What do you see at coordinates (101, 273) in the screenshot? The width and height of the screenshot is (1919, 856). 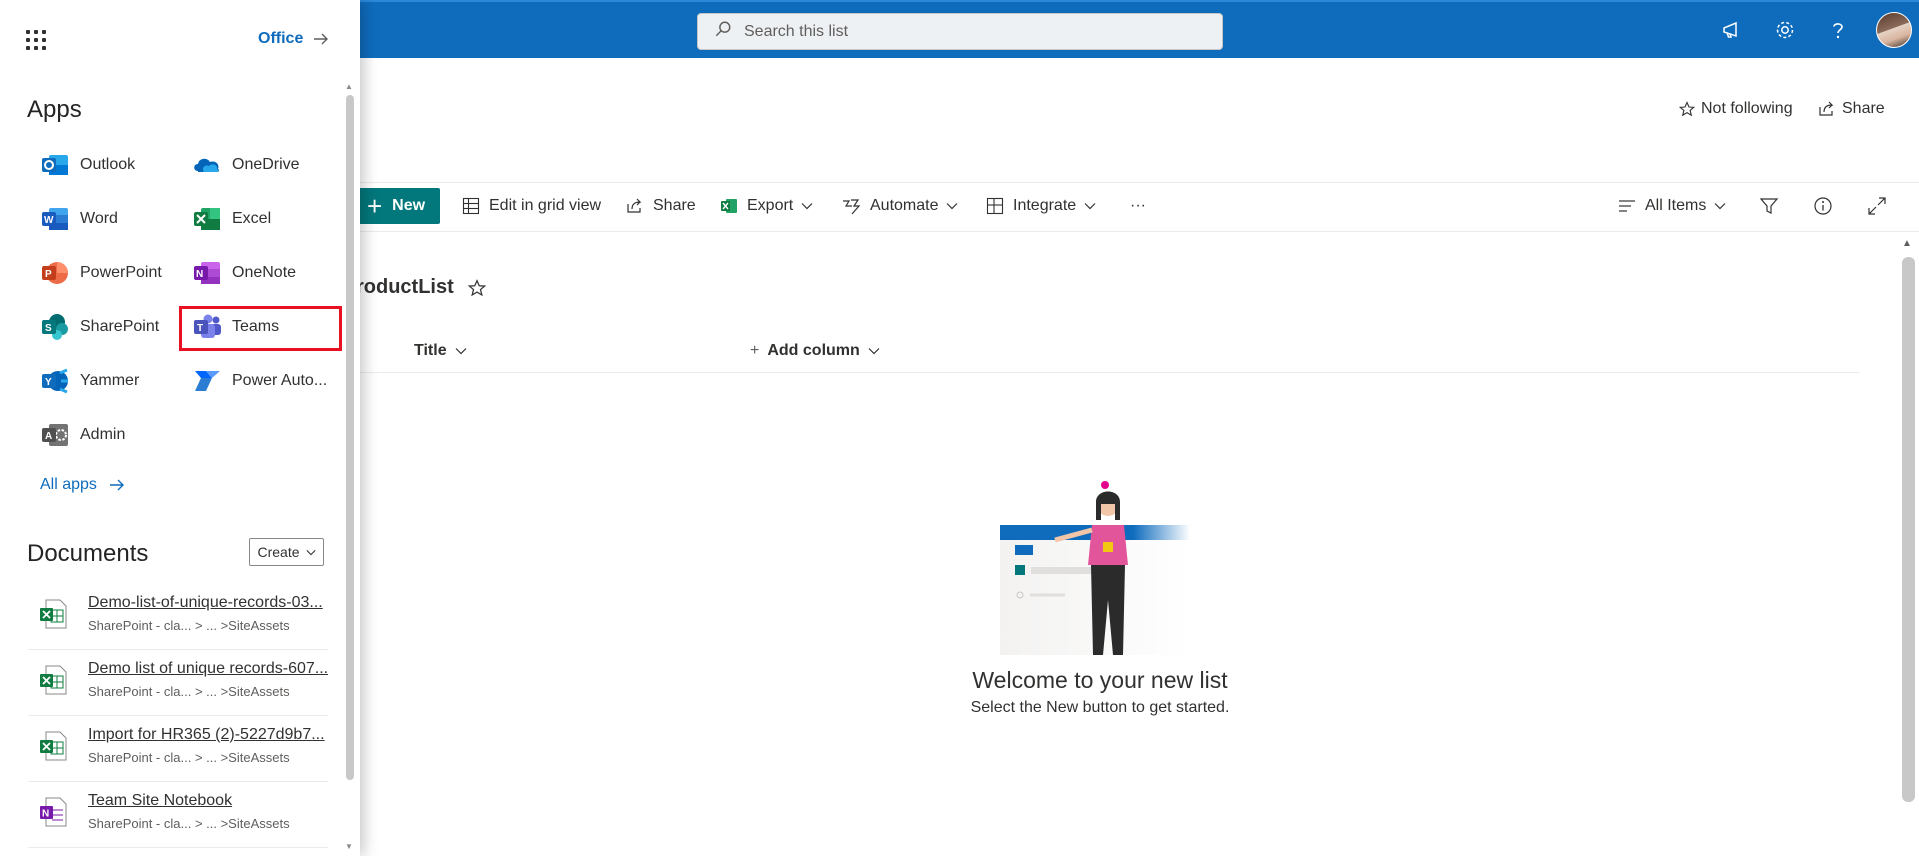 I see `app-powerpoint: P PowerPoint` at bounding box center [101, 273].